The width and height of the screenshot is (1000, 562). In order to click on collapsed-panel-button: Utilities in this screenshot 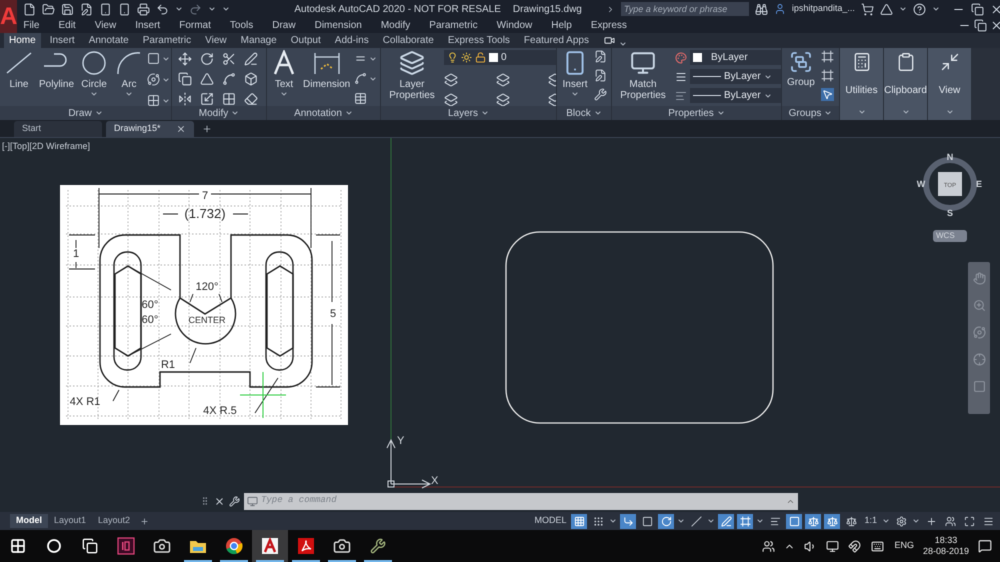, I will do `click(862, 84)`.